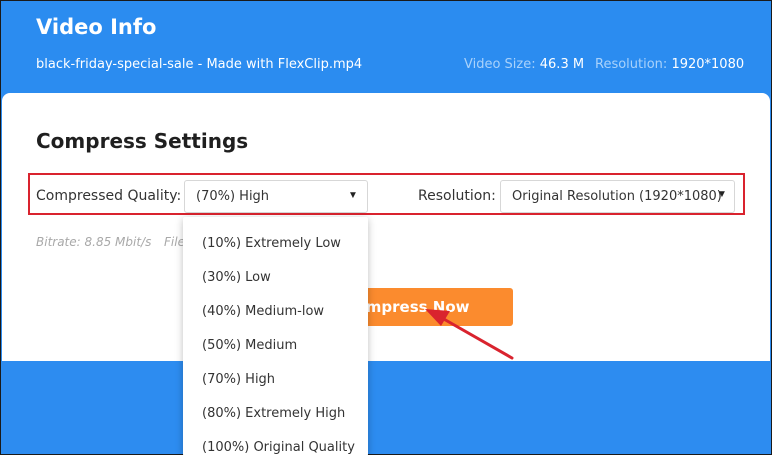  I want to click on video-resolution-meta: Resolution: 1920*1080, so click(669, 64).